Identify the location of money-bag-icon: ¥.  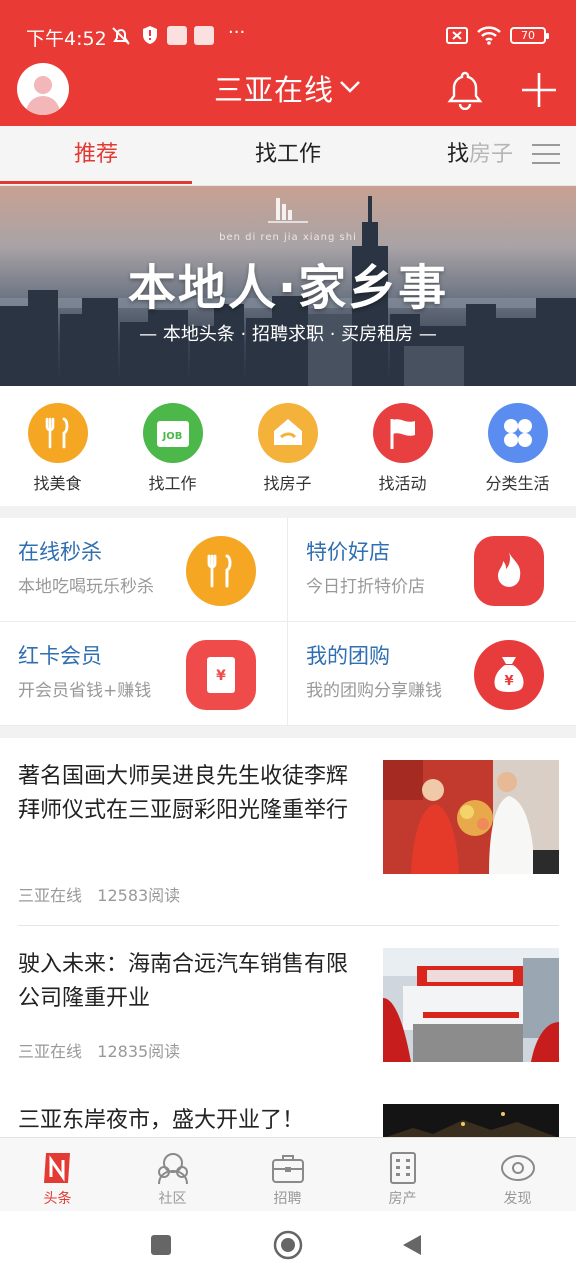
(509, 675).